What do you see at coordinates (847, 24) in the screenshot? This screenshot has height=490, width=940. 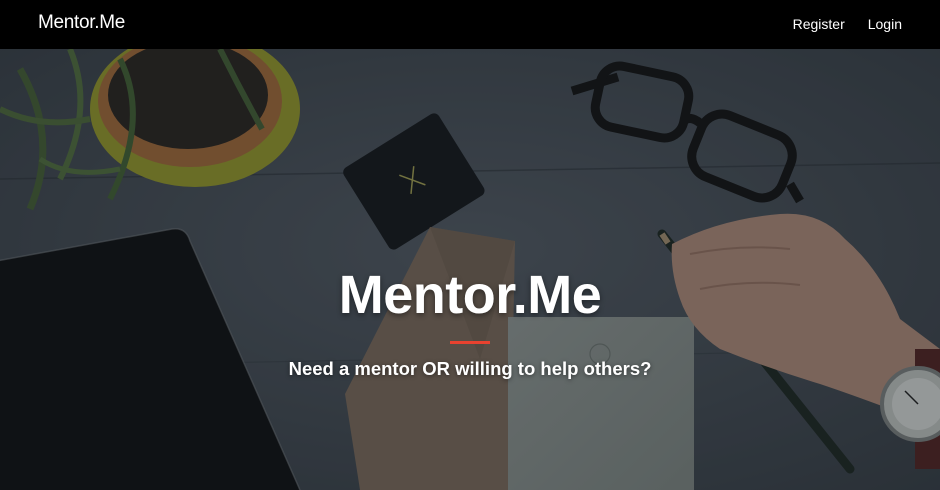 I see `nav-links: Register Login` at bounding box center [847, 24].